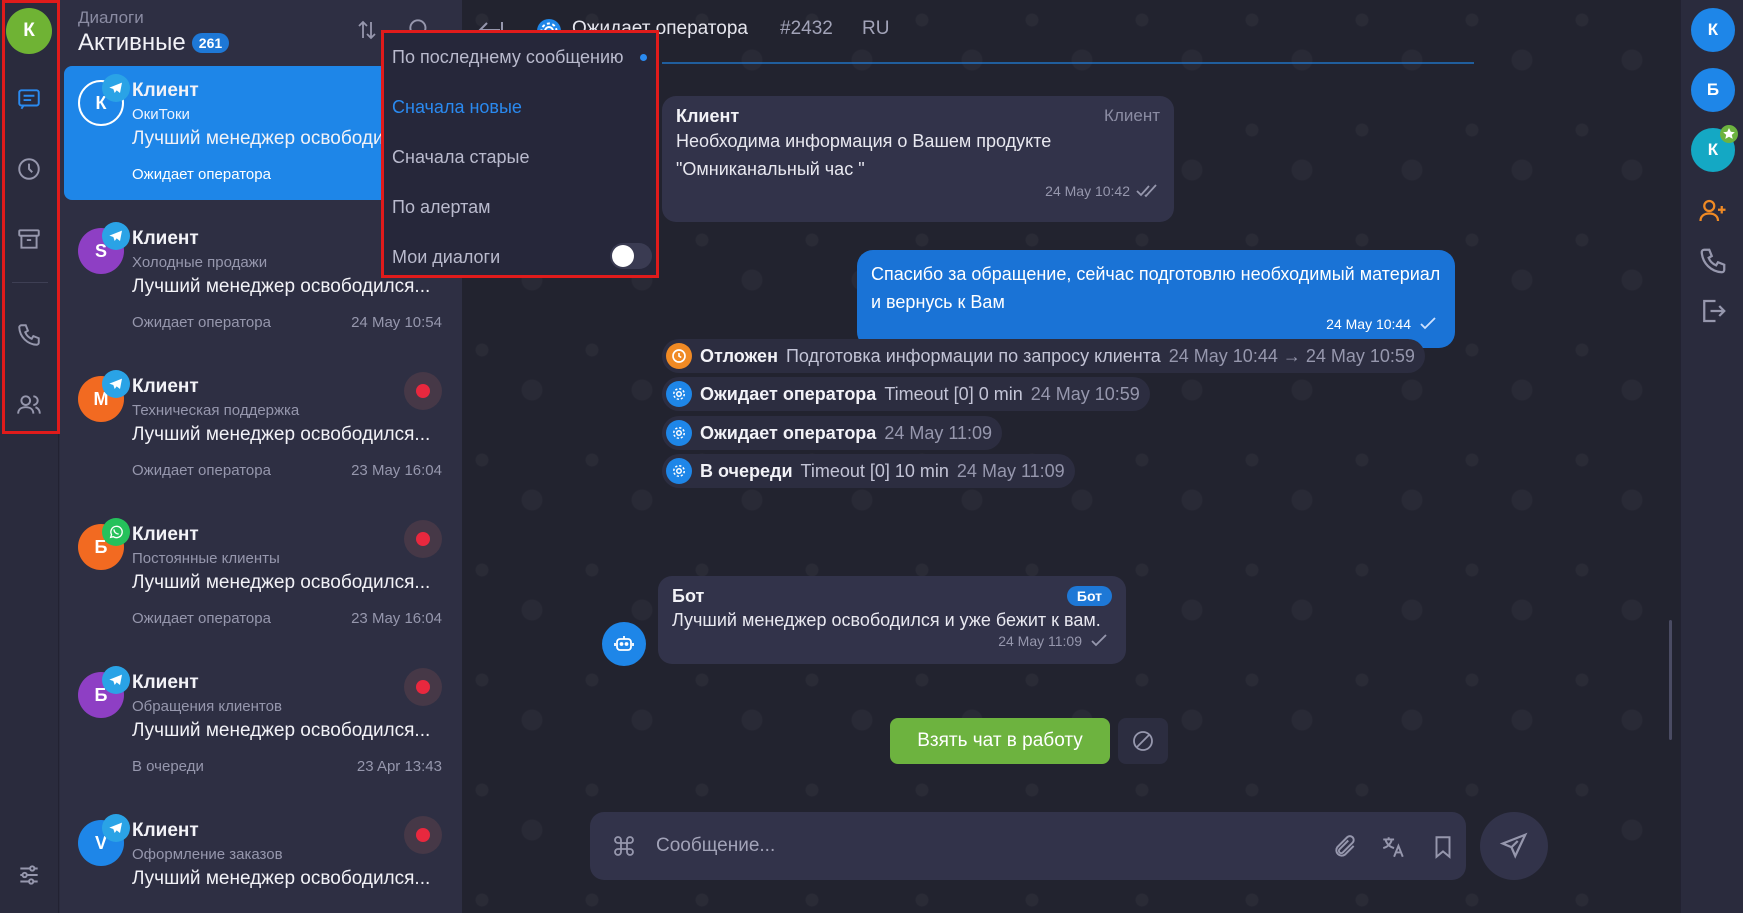 The width and height of the screenshot is (1743, 913). I want to click on send-icon, so click(1513, 845).